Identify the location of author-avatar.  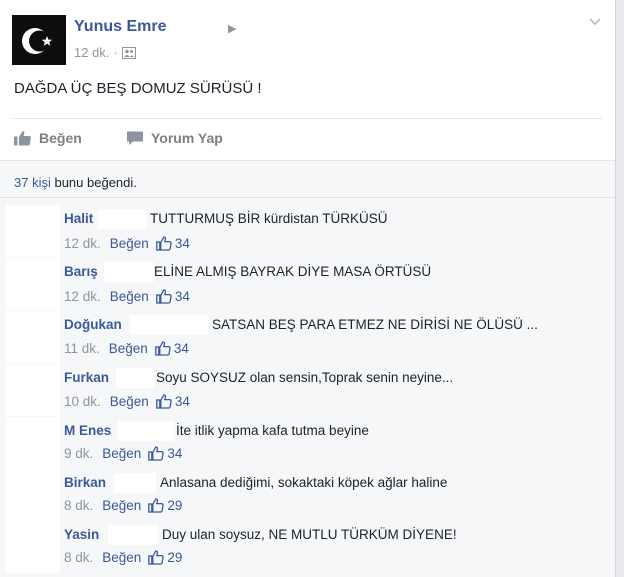
(39, 40).